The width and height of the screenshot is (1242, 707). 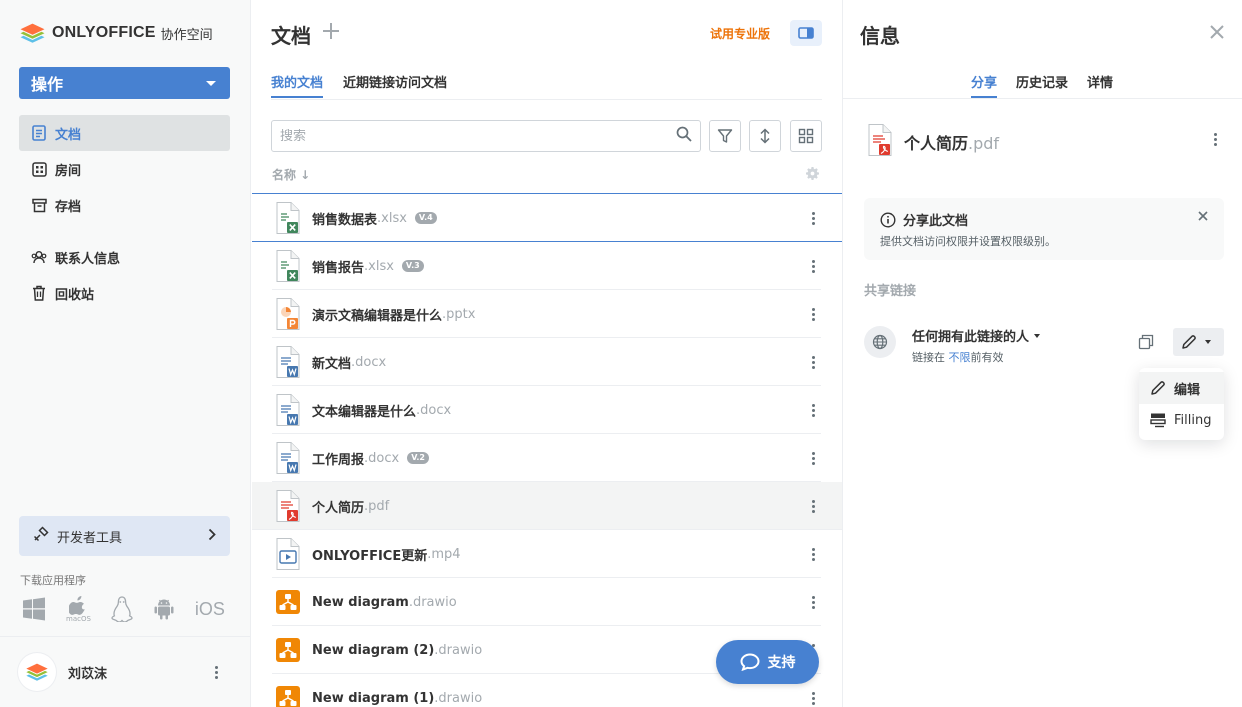 What do you see at coordinates (124, 133) in the screenshot?
I see `sidebar-item-documents: 文档` at bounding box center [124, 133].